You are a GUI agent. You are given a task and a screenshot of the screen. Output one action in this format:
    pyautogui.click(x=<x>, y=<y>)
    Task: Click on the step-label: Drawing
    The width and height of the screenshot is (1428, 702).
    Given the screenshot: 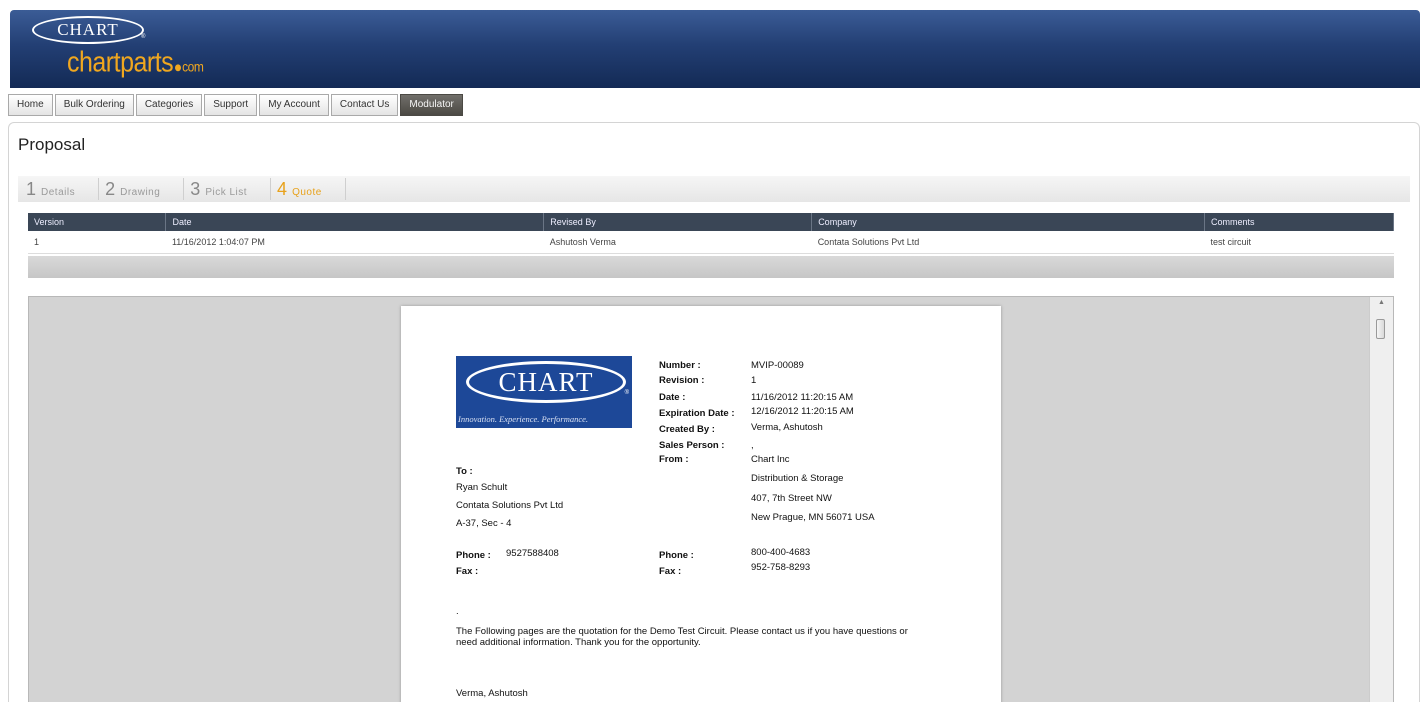 What is the action you would take?
    pyautogui.click(x=140, y=192)
    